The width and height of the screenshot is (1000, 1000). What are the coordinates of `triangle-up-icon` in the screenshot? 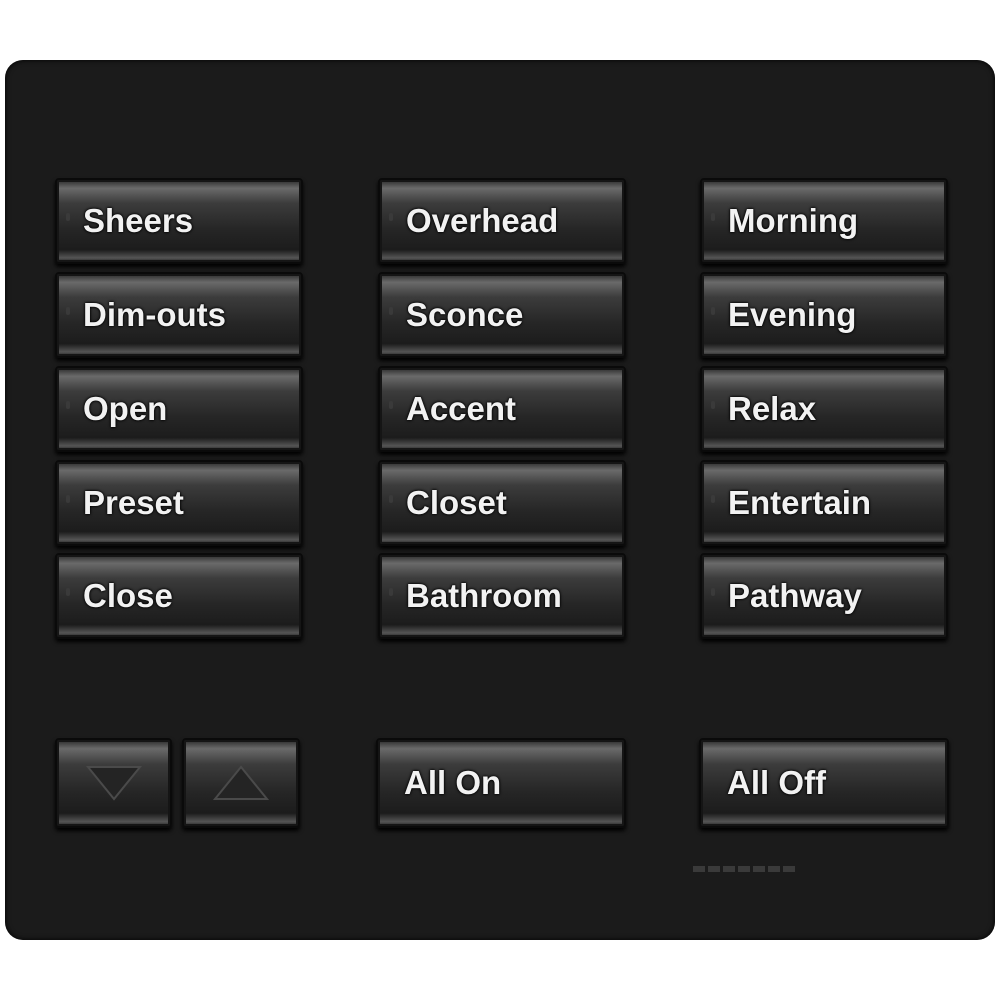 It's located at (241, 782).